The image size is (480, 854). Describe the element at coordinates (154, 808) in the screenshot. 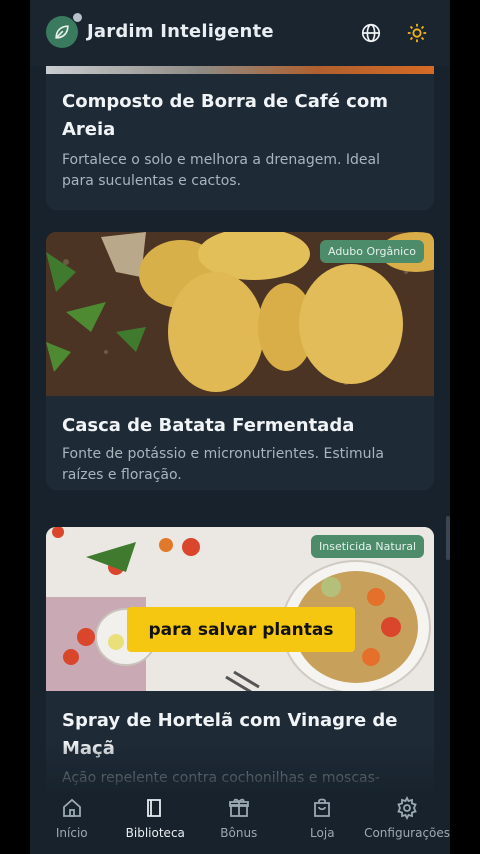

I see `book-icon` at that location.